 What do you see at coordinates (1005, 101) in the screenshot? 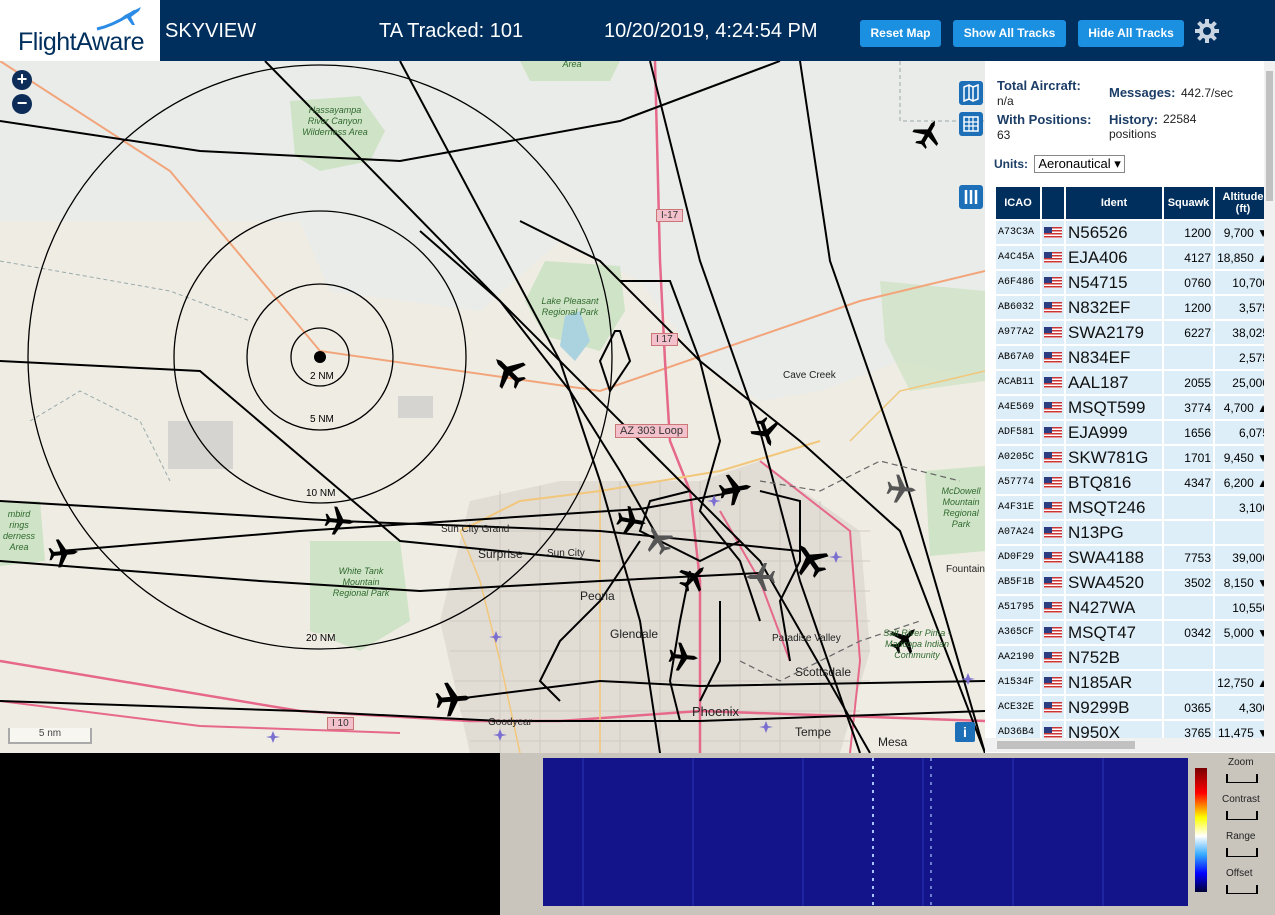
I see `total-aircraft-value: n/a` at bounding box center [1005, 101].